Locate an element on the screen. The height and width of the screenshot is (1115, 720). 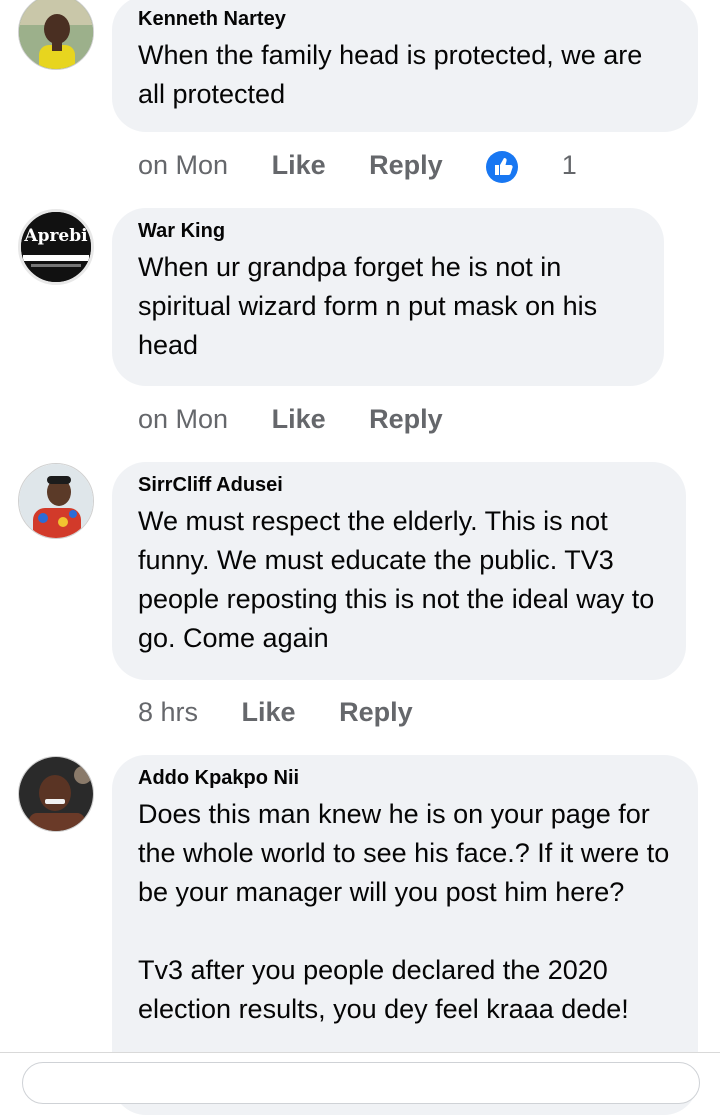
comment-author: War King is located at coordinates (388, 231).